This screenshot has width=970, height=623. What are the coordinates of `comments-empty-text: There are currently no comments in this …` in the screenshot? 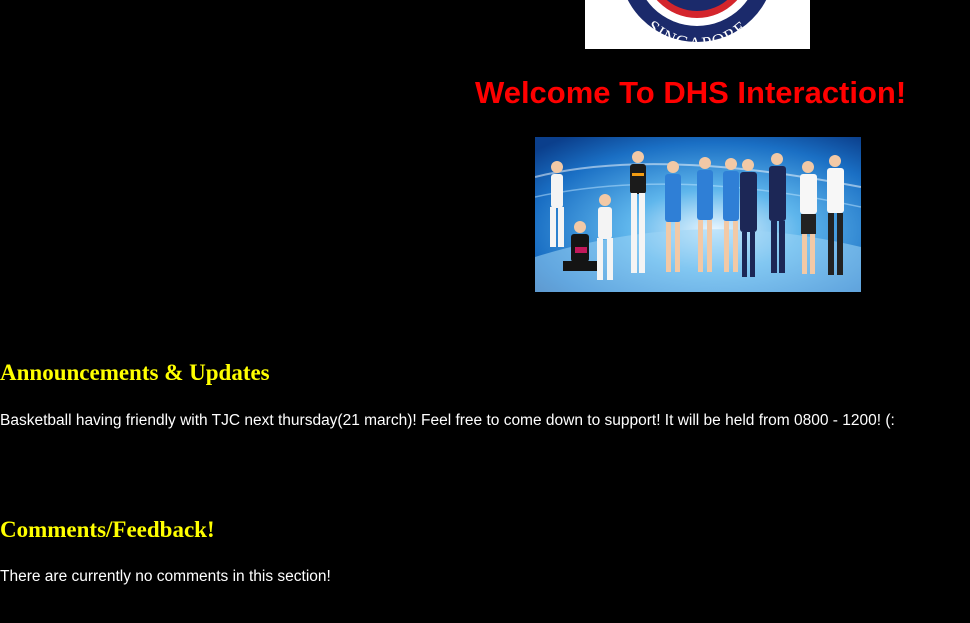 It's located at (165, 576).